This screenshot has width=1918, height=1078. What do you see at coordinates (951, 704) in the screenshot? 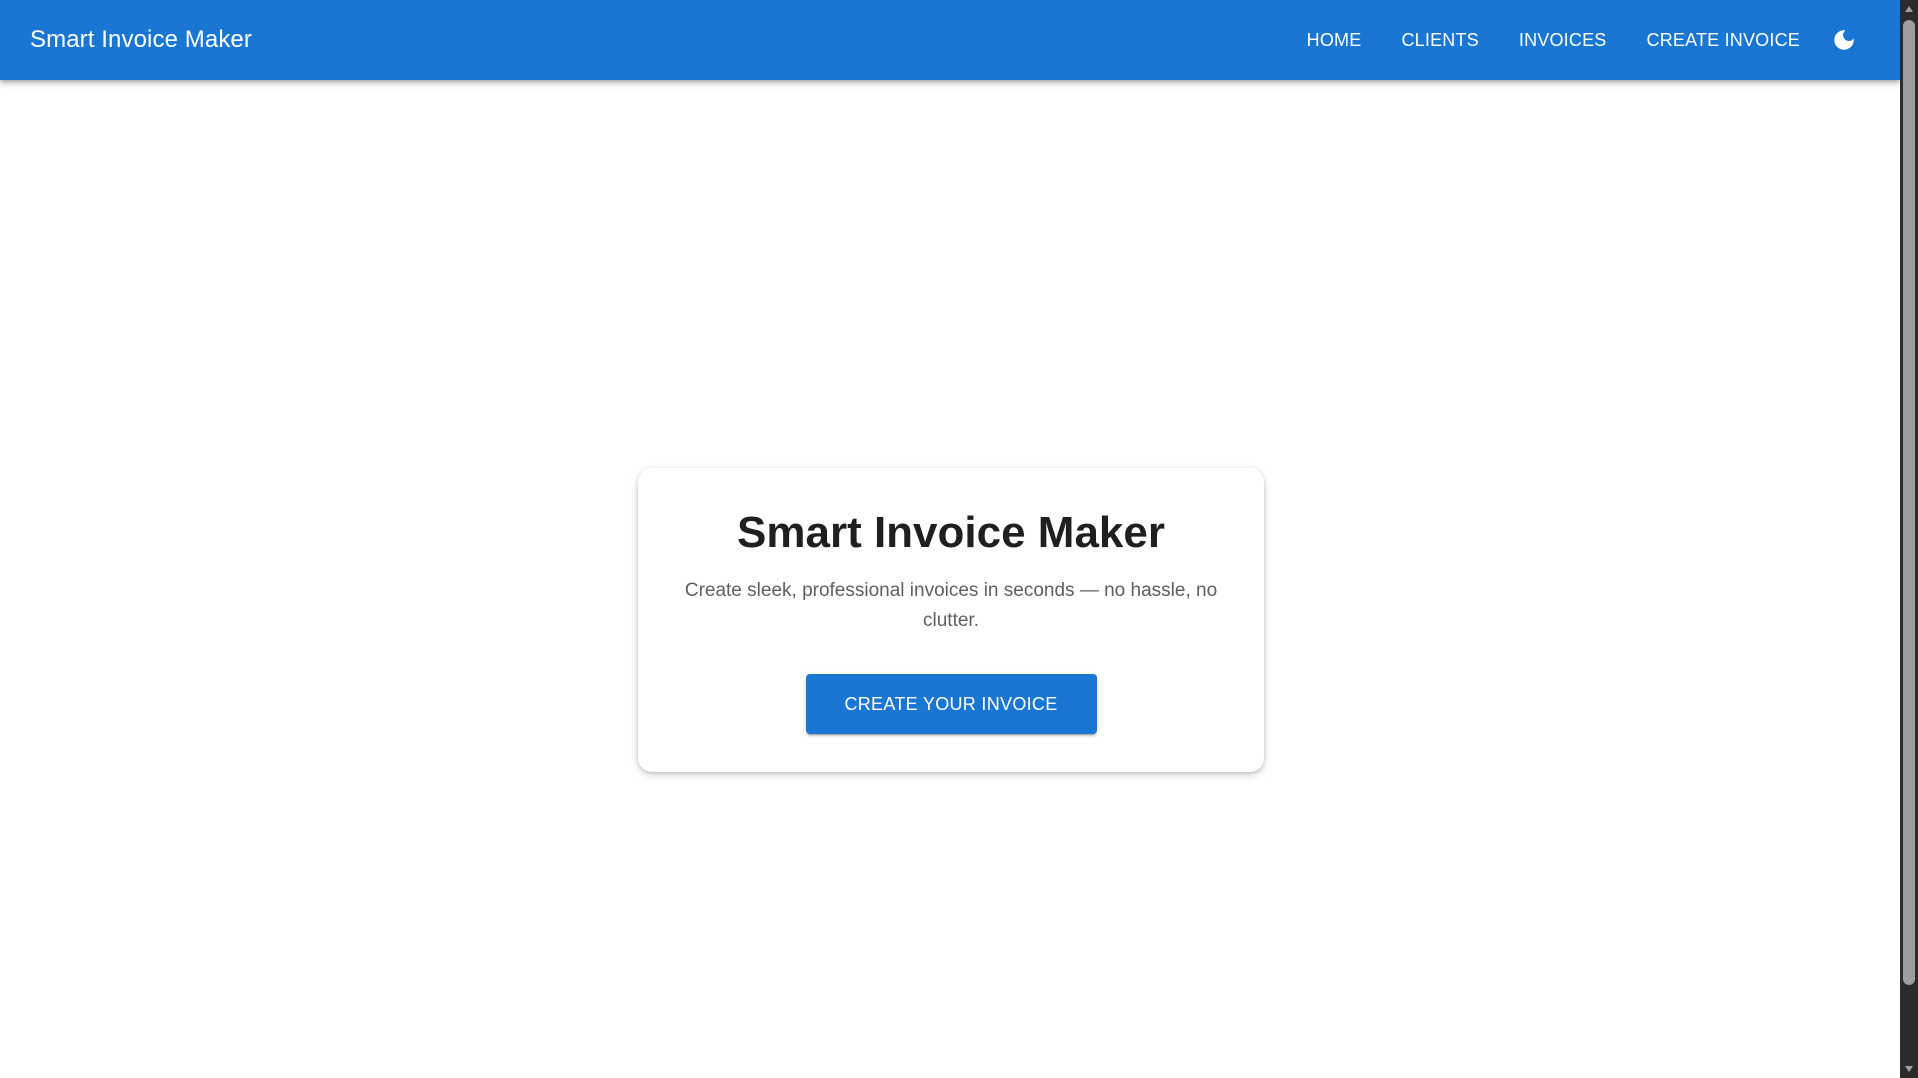
I see `create-your-invoice-button: CREATE YOUR INVOICE` at bounding box center [951, 704].